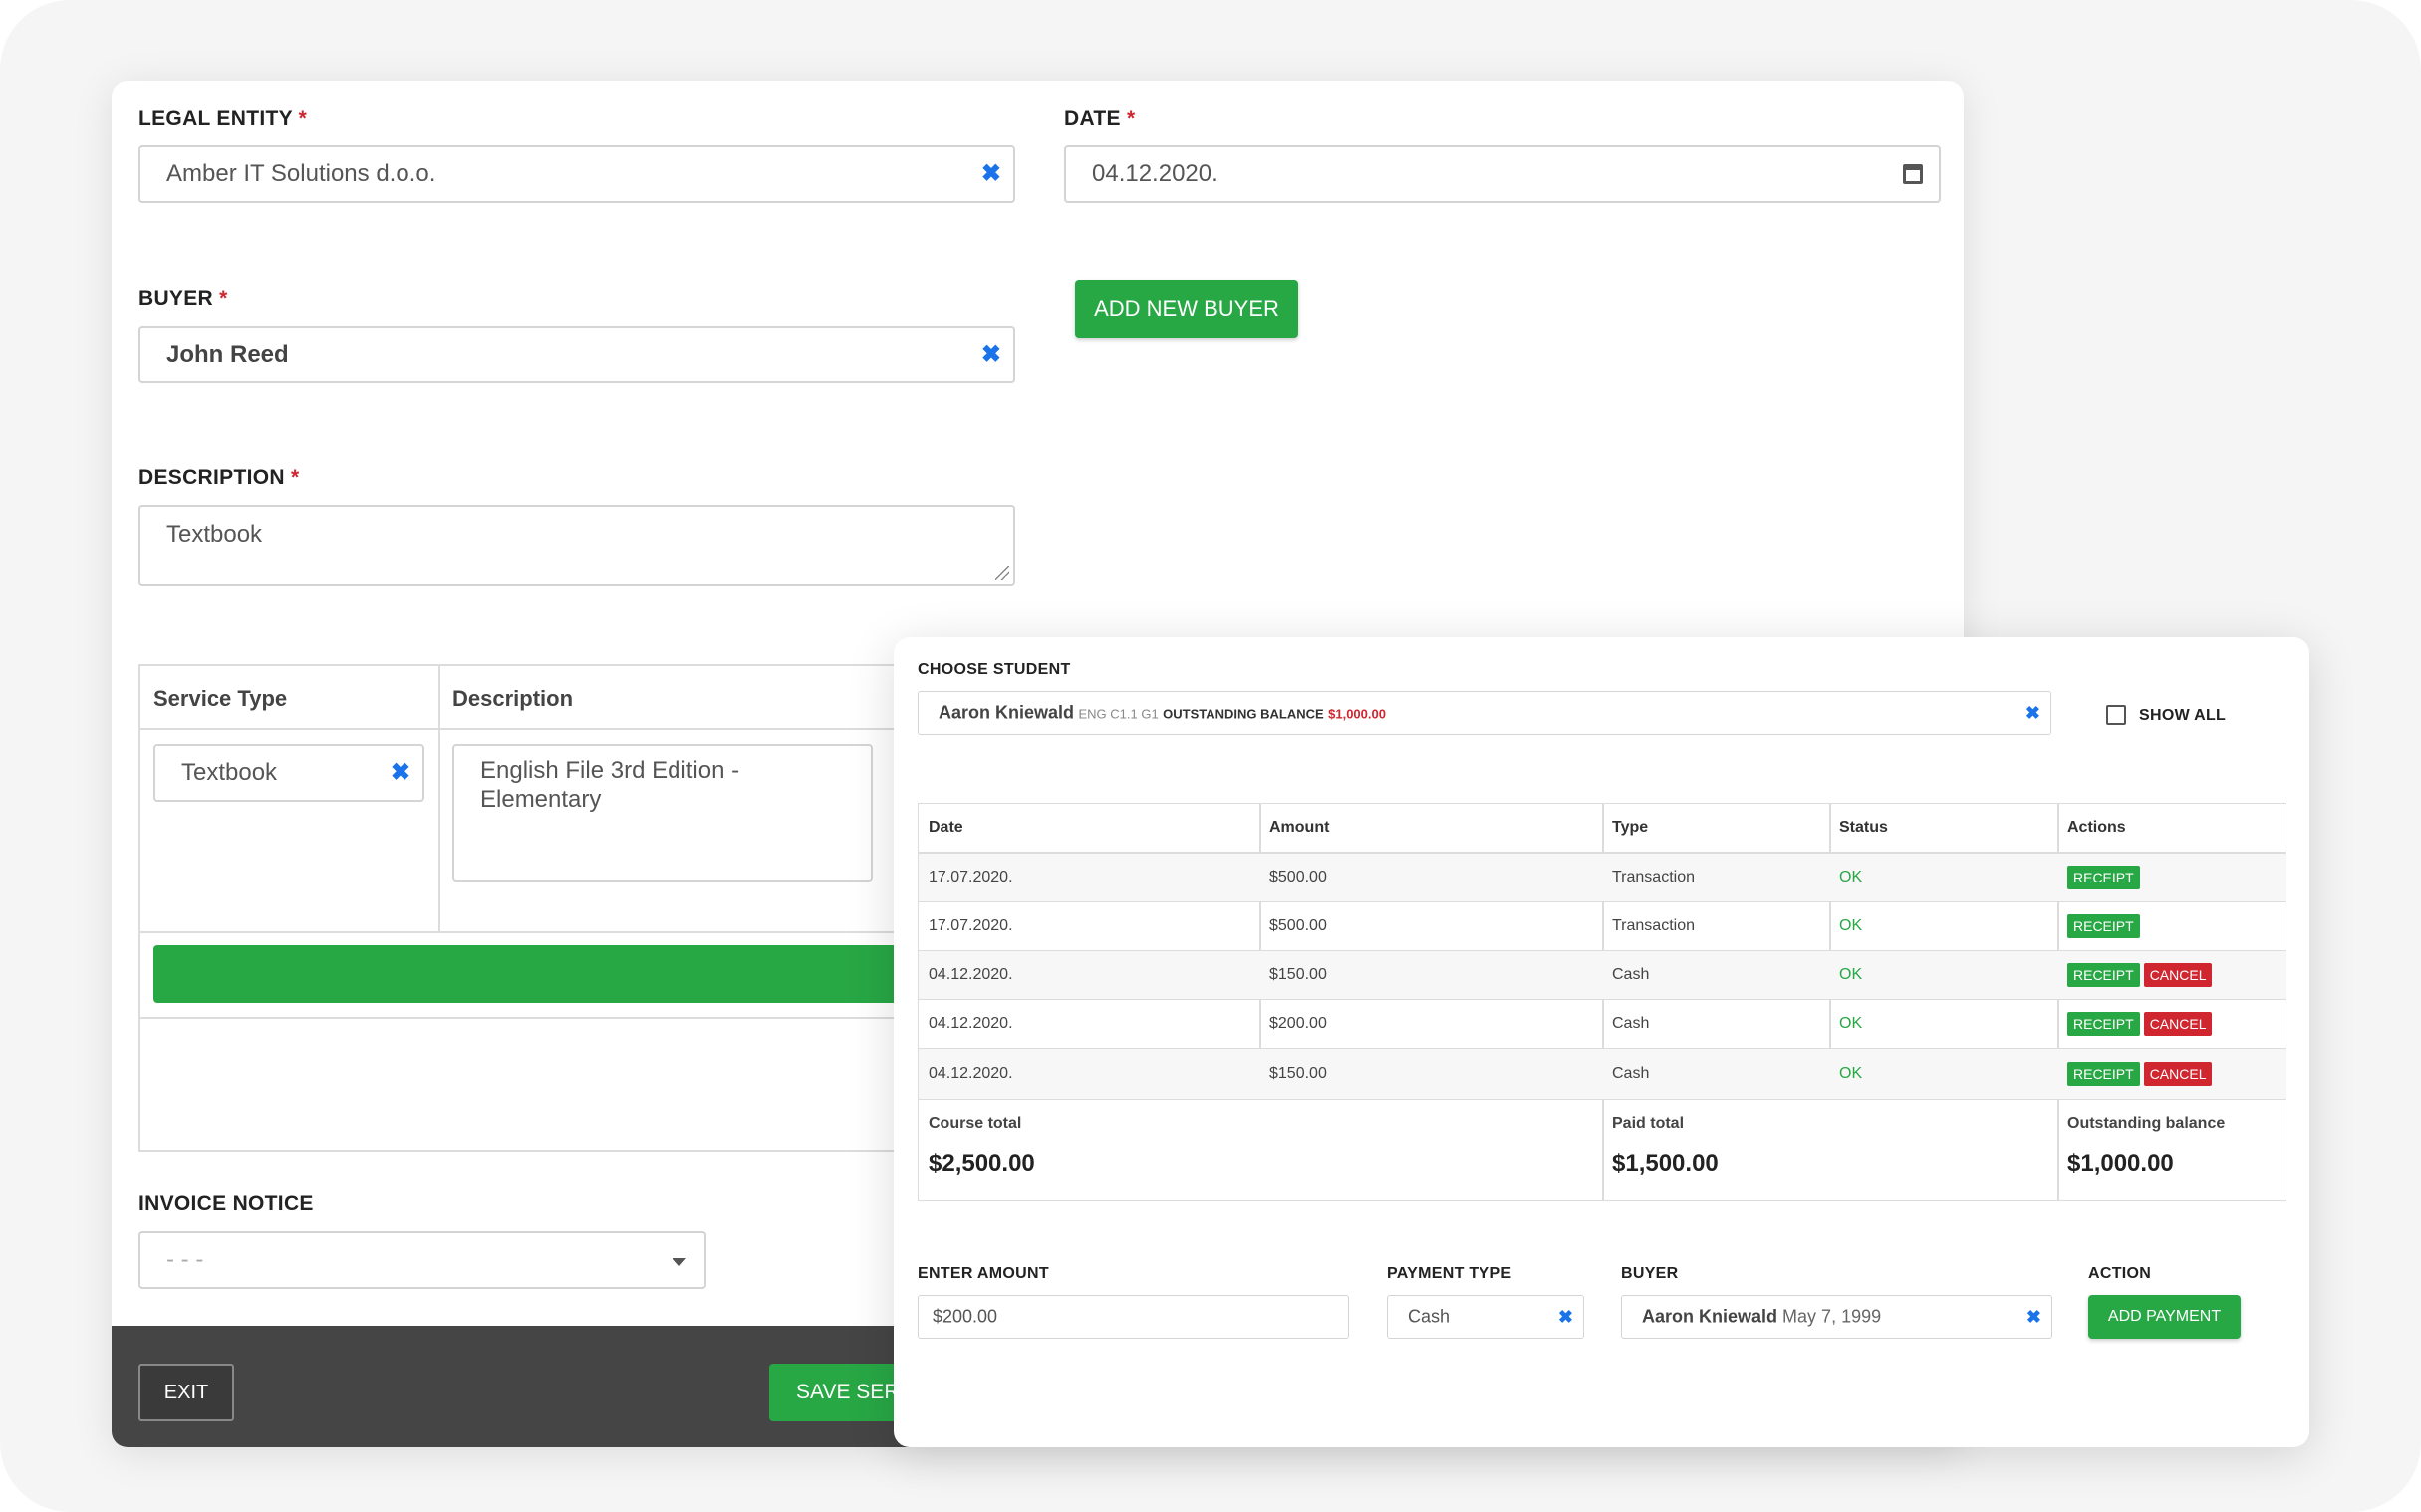  I want to click on add-new-buyer-button: ADD NEW BUYER, so click(1186, 309).